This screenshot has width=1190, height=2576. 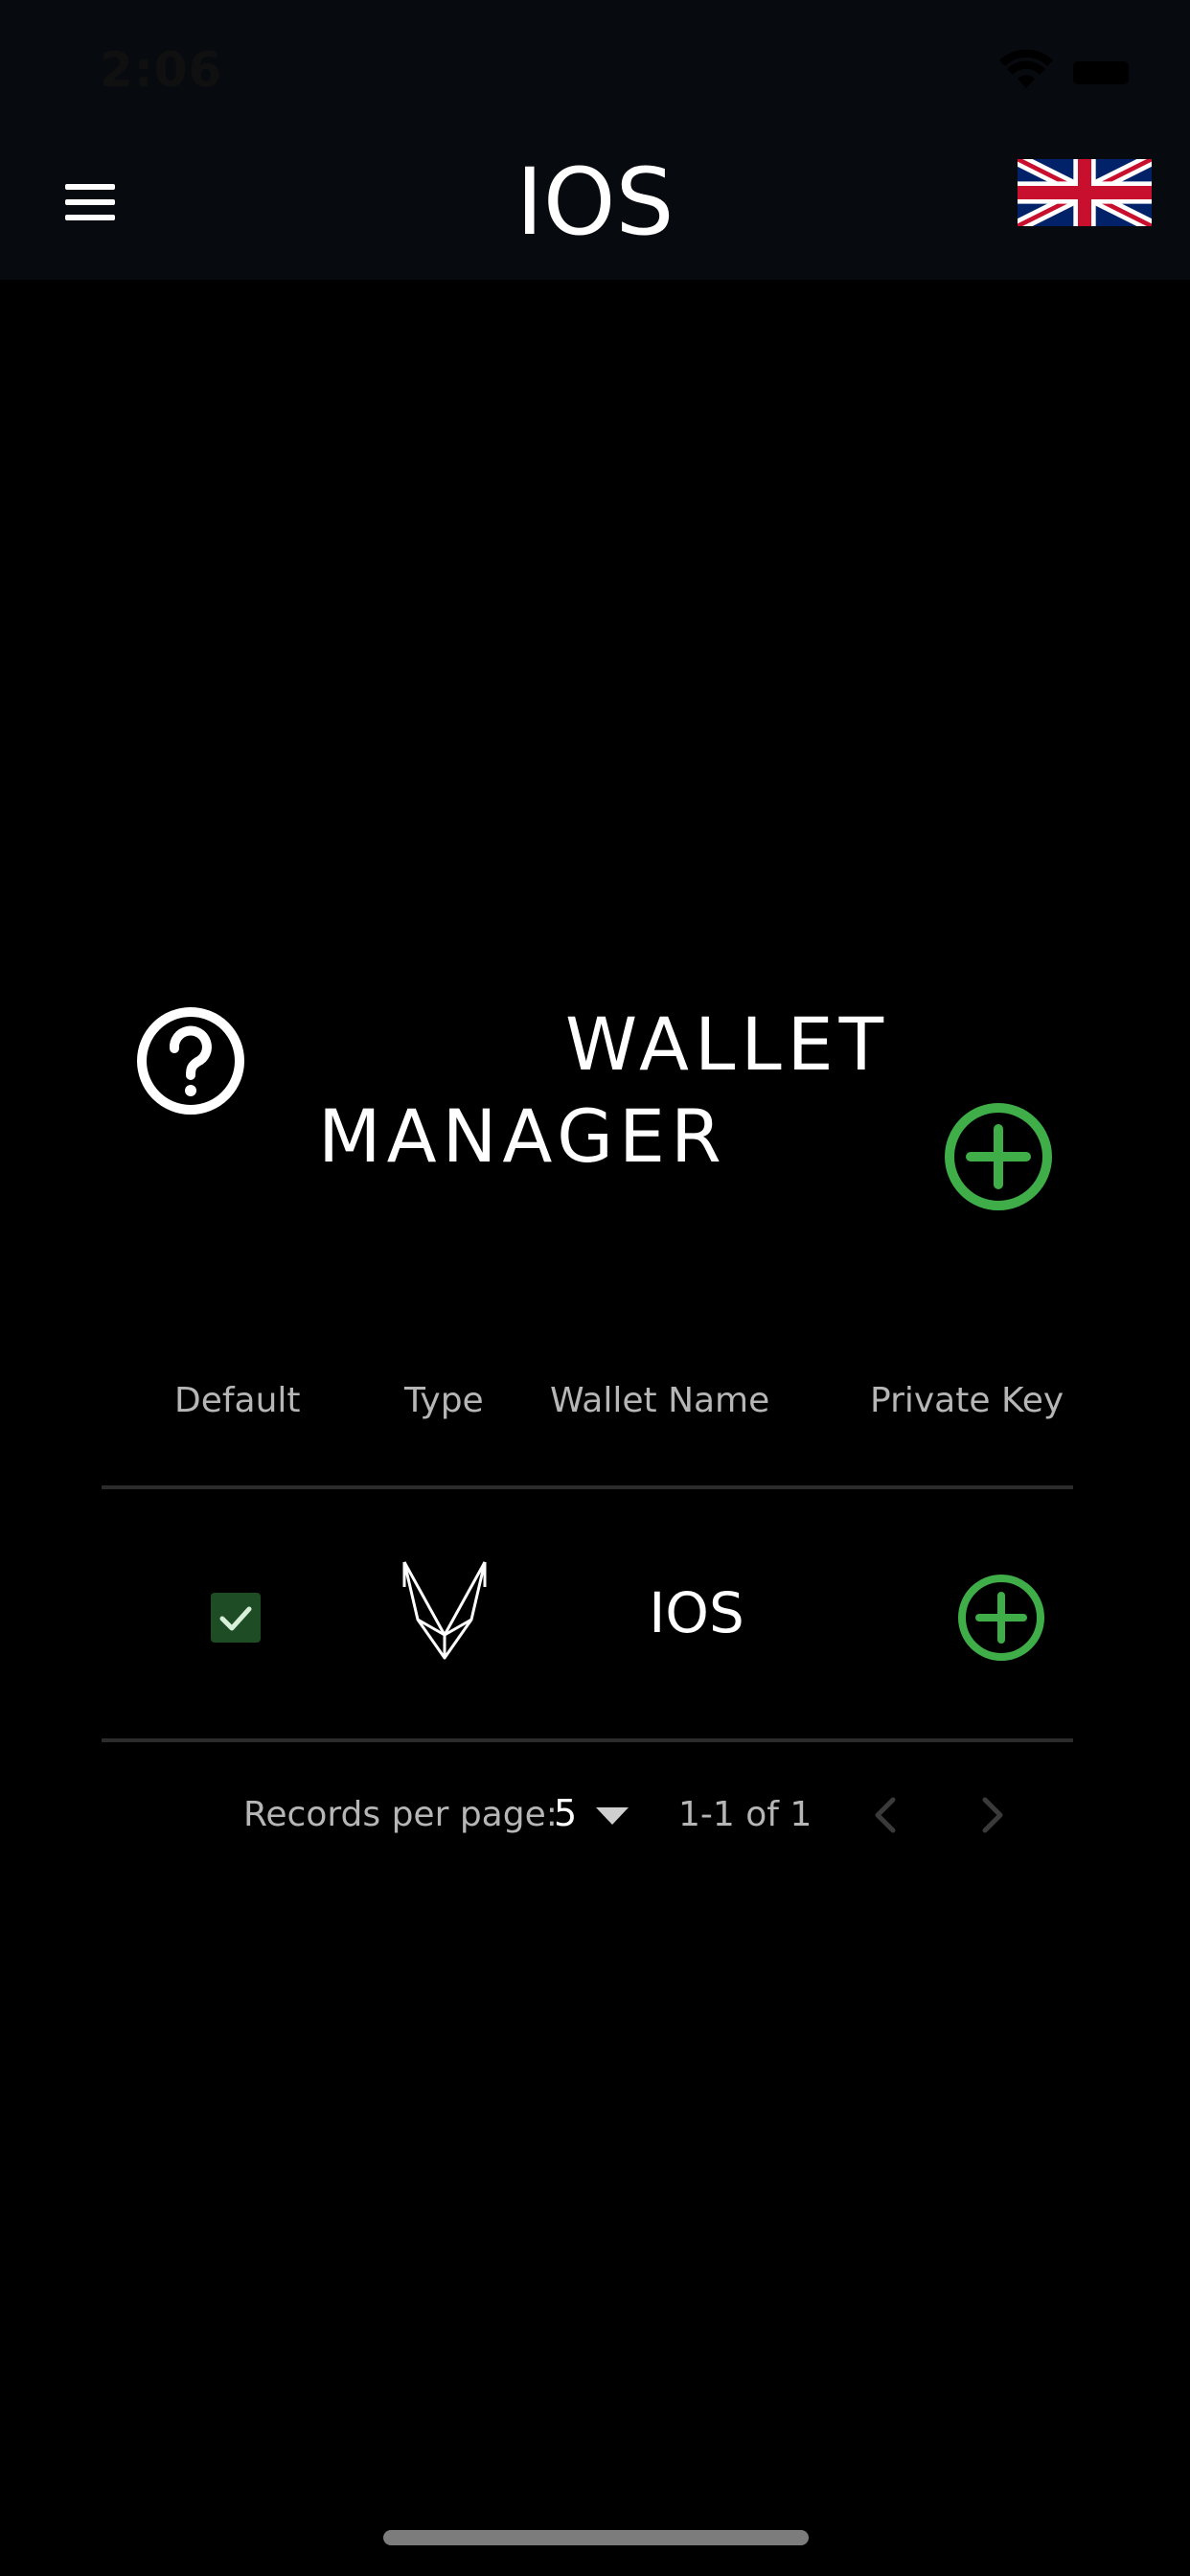 I want to click on default-checkbox, so click(x=236, y=1618).